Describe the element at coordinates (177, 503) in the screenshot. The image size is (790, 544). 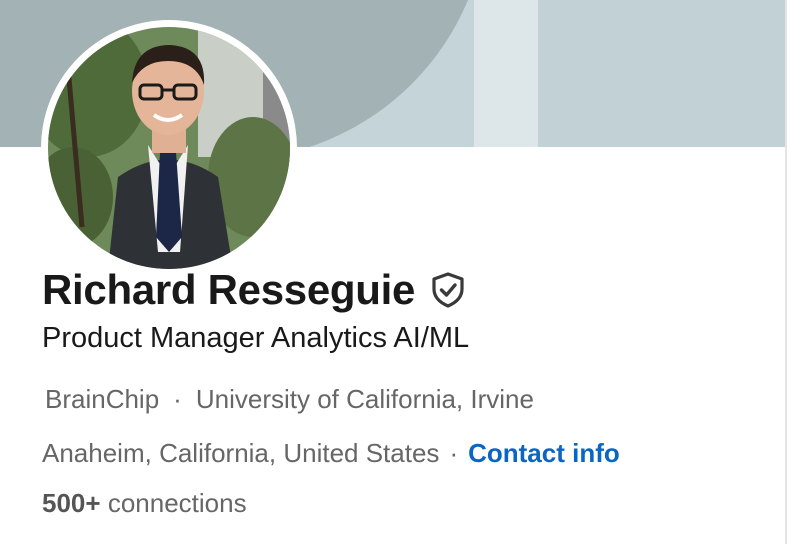
I see `connections-label: connections` at that location.